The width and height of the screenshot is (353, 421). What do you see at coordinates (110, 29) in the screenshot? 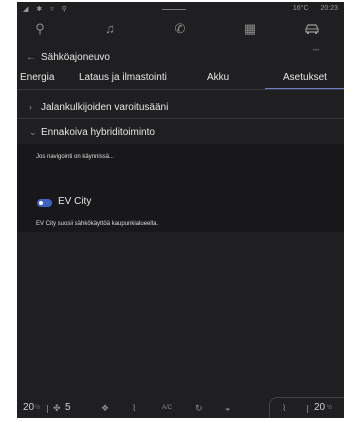
I see `music-icon: ♫` at bounding box center [110, 29].